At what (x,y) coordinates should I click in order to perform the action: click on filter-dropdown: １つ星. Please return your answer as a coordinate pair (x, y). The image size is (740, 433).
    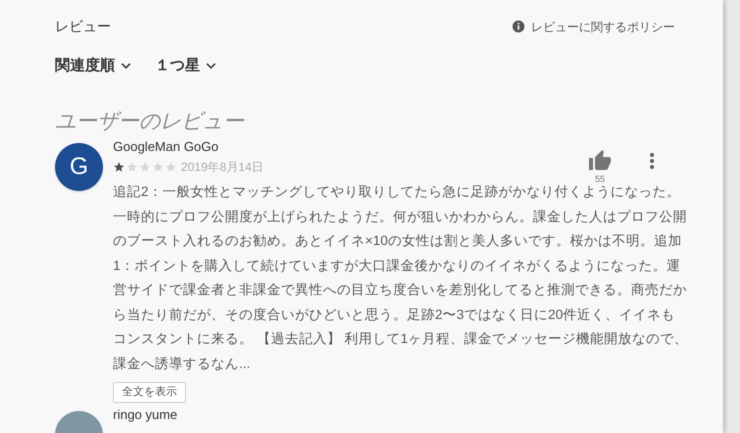
    Looking at the image, I should click on (186, 66).